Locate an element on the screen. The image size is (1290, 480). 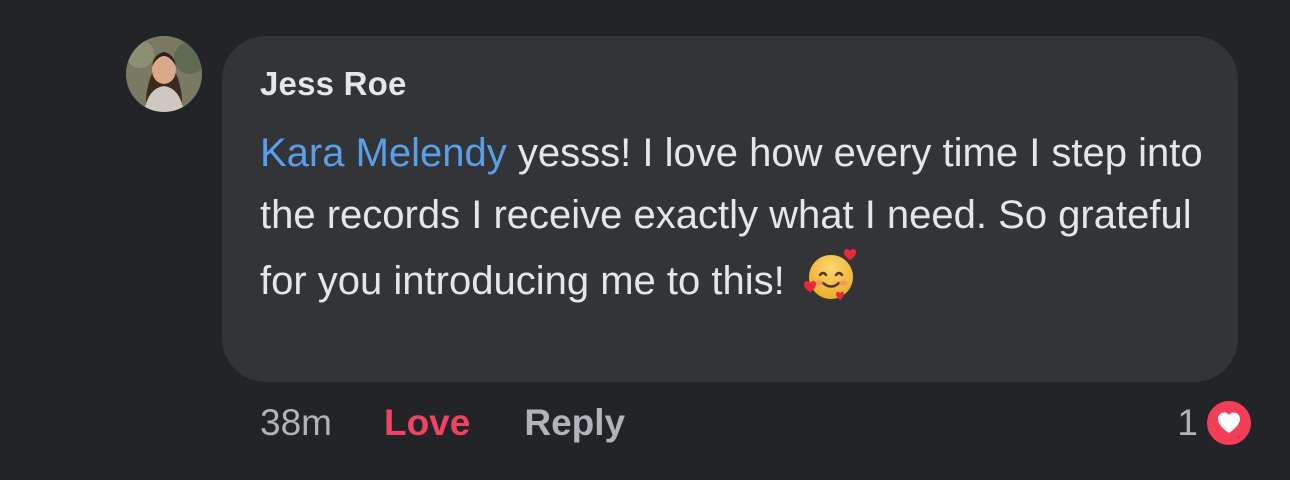
reaction-count: 1 is located at coordinates (1187, 422).